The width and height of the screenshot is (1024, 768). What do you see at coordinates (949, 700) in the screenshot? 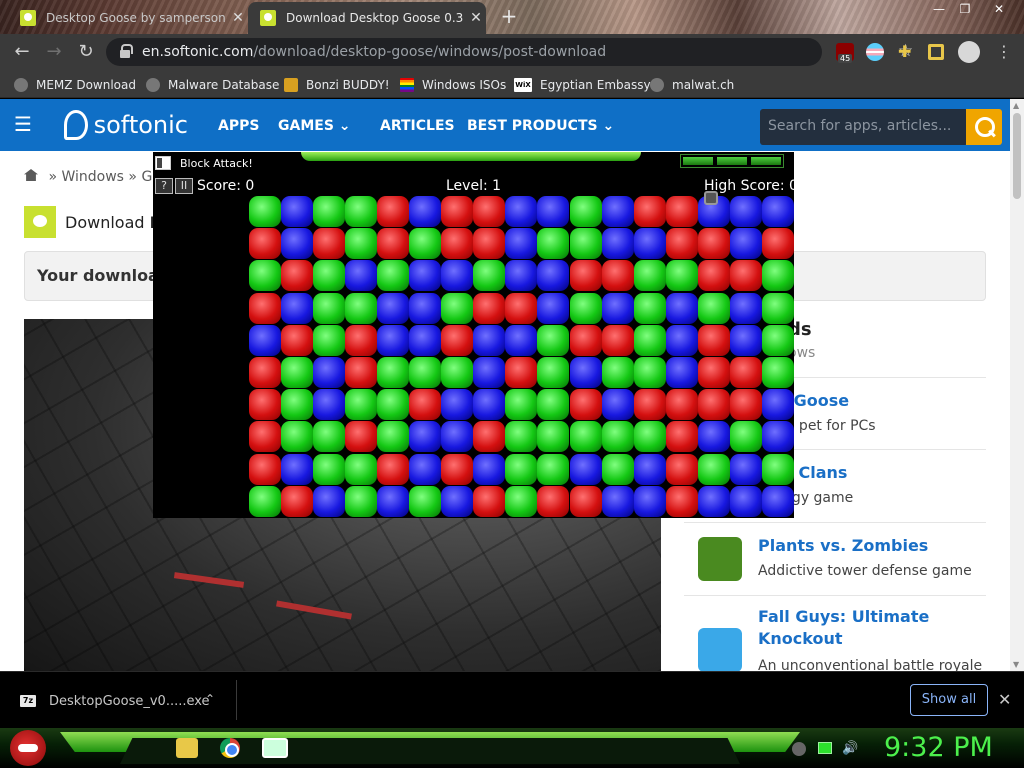
I see `show-all-button: Show all` at bounding box center [949, 700].